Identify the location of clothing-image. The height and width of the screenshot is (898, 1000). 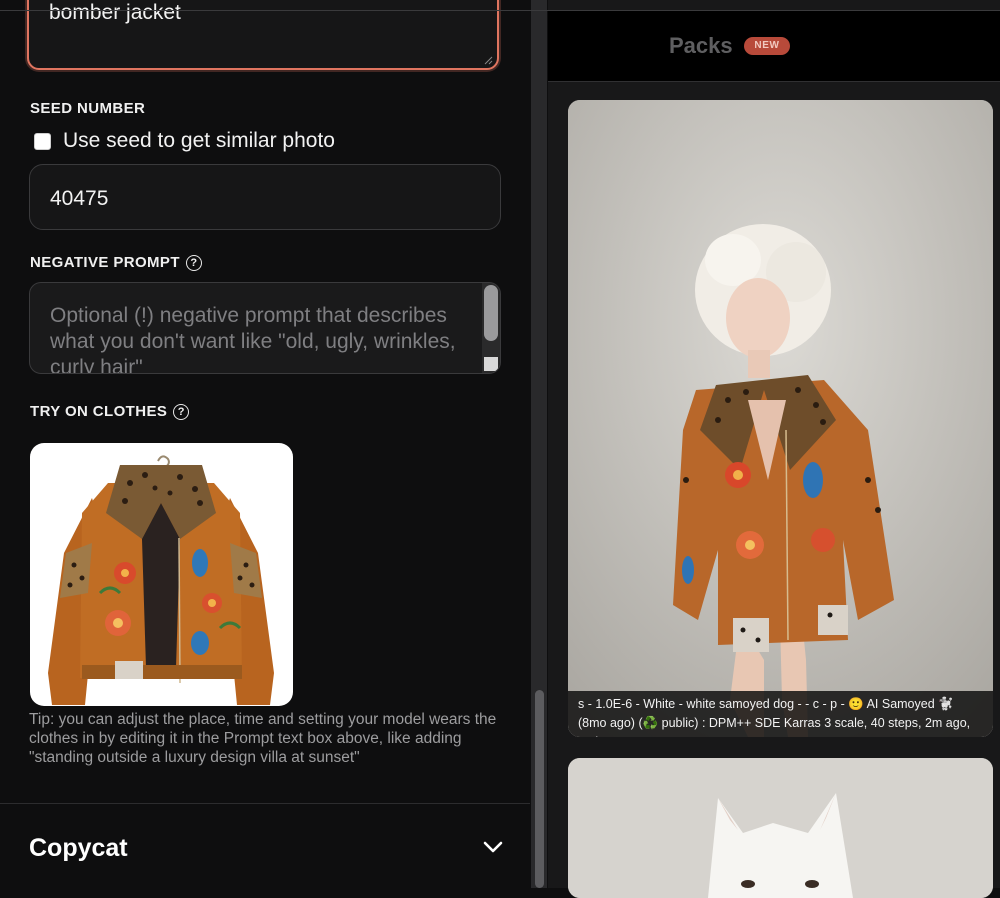
(161, 574).